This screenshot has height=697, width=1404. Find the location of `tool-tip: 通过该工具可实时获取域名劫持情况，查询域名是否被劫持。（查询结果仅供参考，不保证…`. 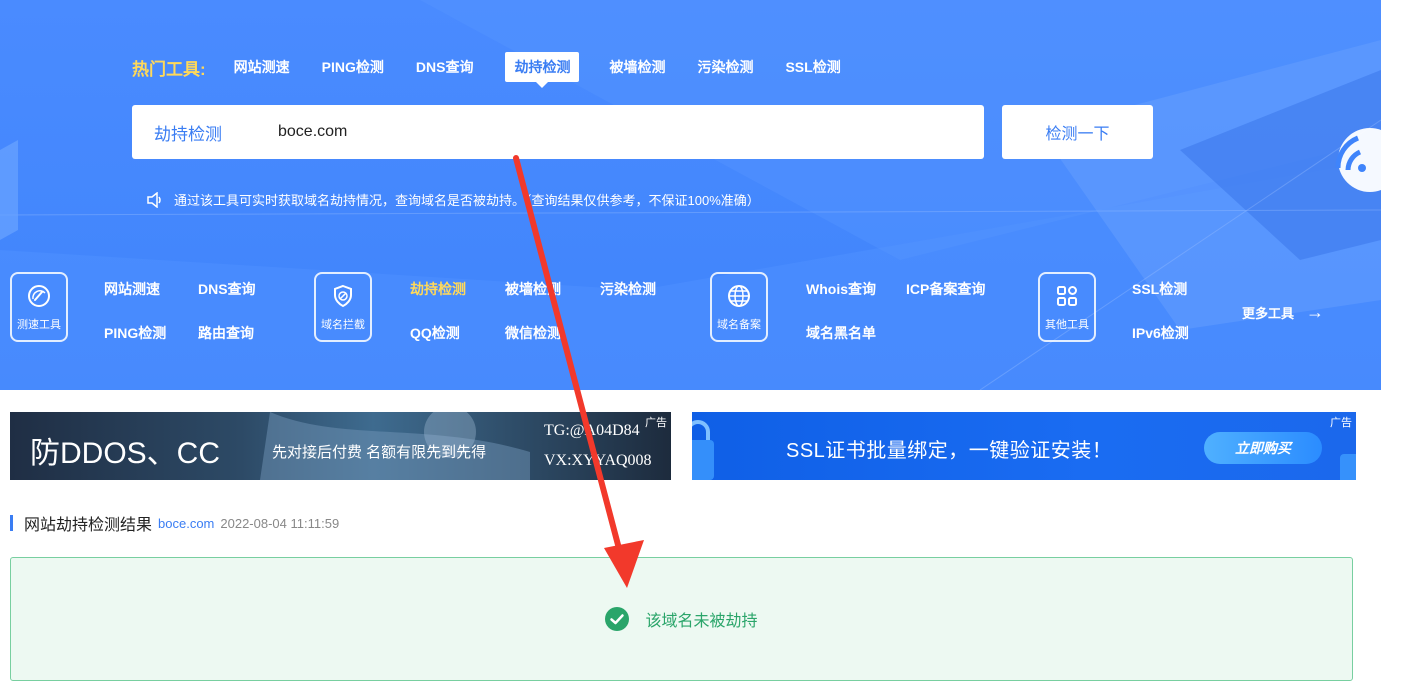

tool-tip: 通过该工具可实时获取域名劫持情况，查询域名是否被劫持。（查询结果仅供参考，不保证… is located at coordinates (453, 199).